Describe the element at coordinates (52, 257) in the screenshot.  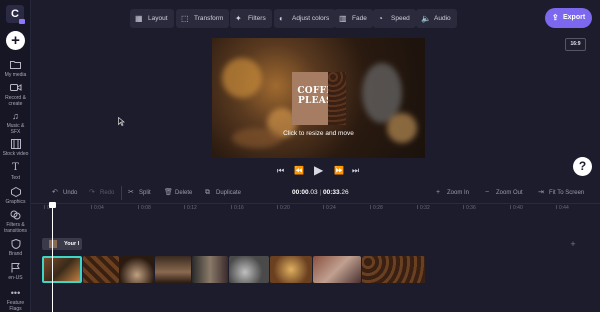
I see `playhead` at that location.